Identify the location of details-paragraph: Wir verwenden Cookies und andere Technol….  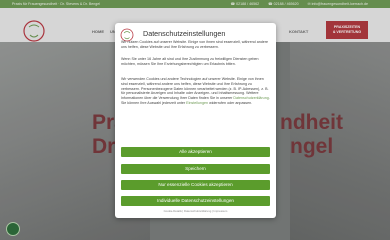
(196, 91).